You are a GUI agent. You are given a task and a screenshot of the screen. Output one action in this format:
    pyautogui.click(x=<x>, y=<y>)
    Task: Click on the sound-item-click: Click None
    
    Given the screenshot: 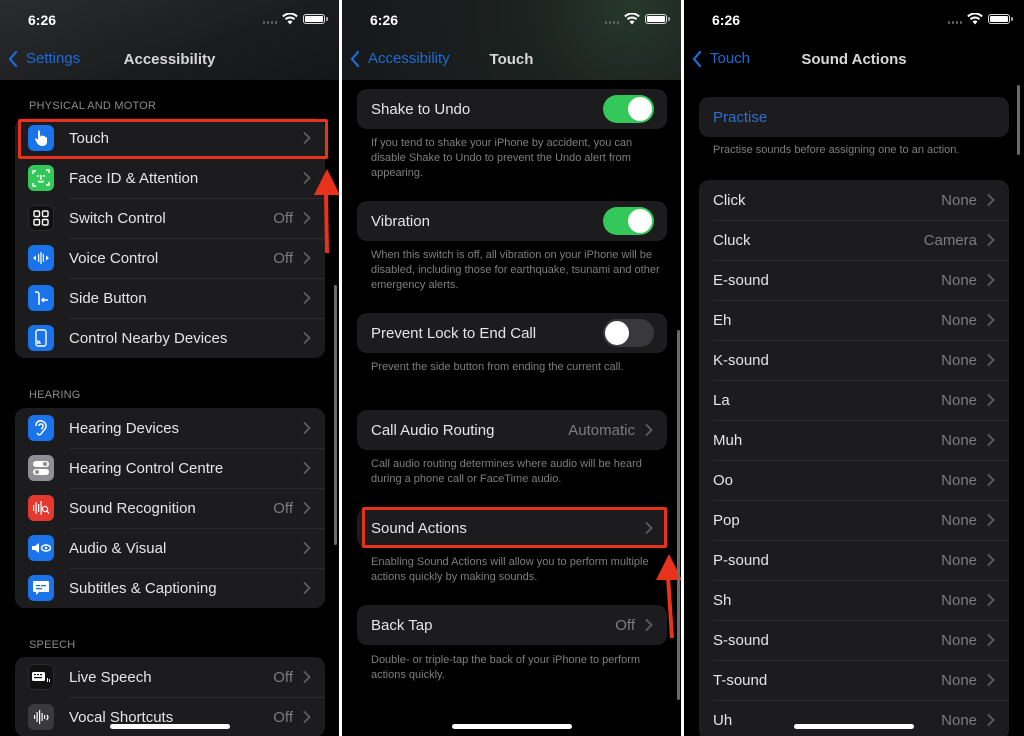 What is the action you would take?
    pyautogui.click(x=854, y=200)
    